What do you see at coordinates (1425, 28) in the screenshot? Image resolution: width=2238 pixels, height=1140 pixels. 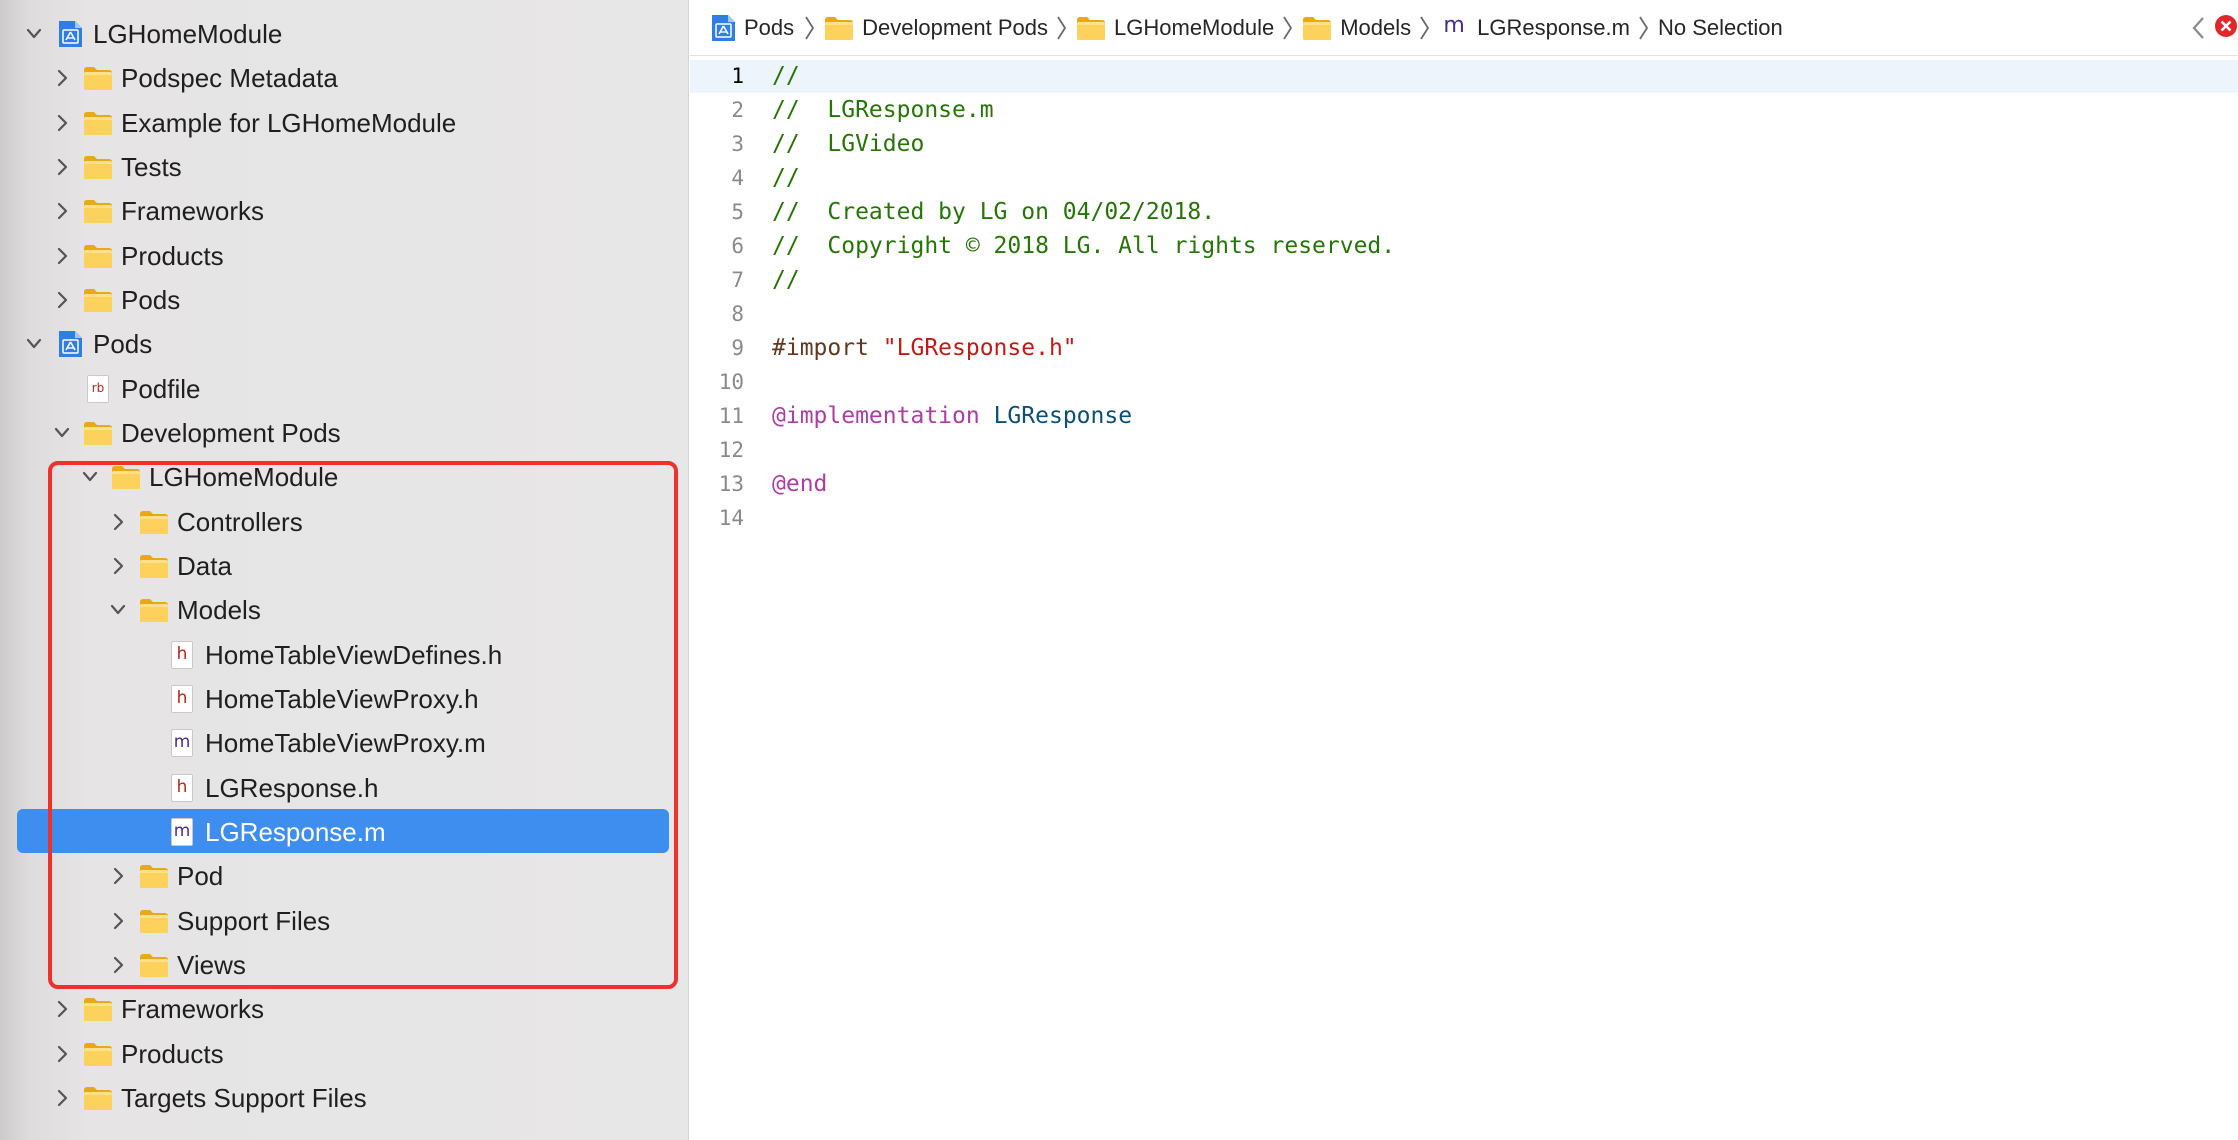 I see `breadcrumb-separator-icon` at bounding box center [1425, 28].